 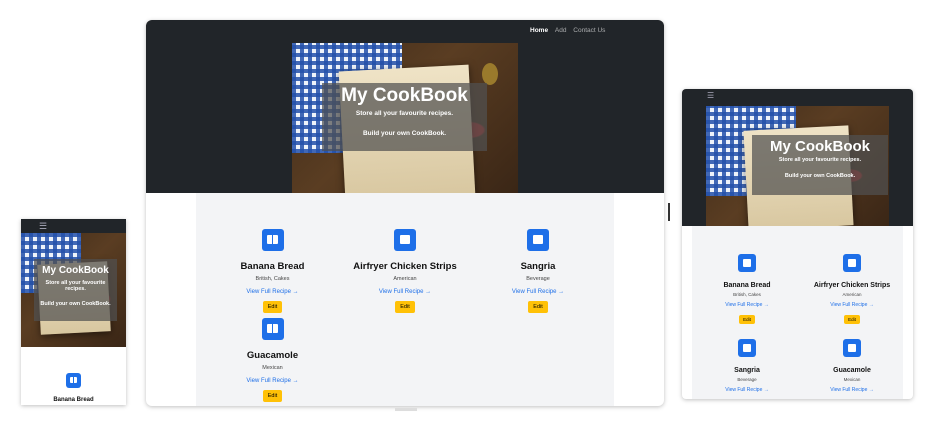 What do you see at coordinates (490, 74) in the screenshot?
I see `spoon` at bounding box center [490, 74].